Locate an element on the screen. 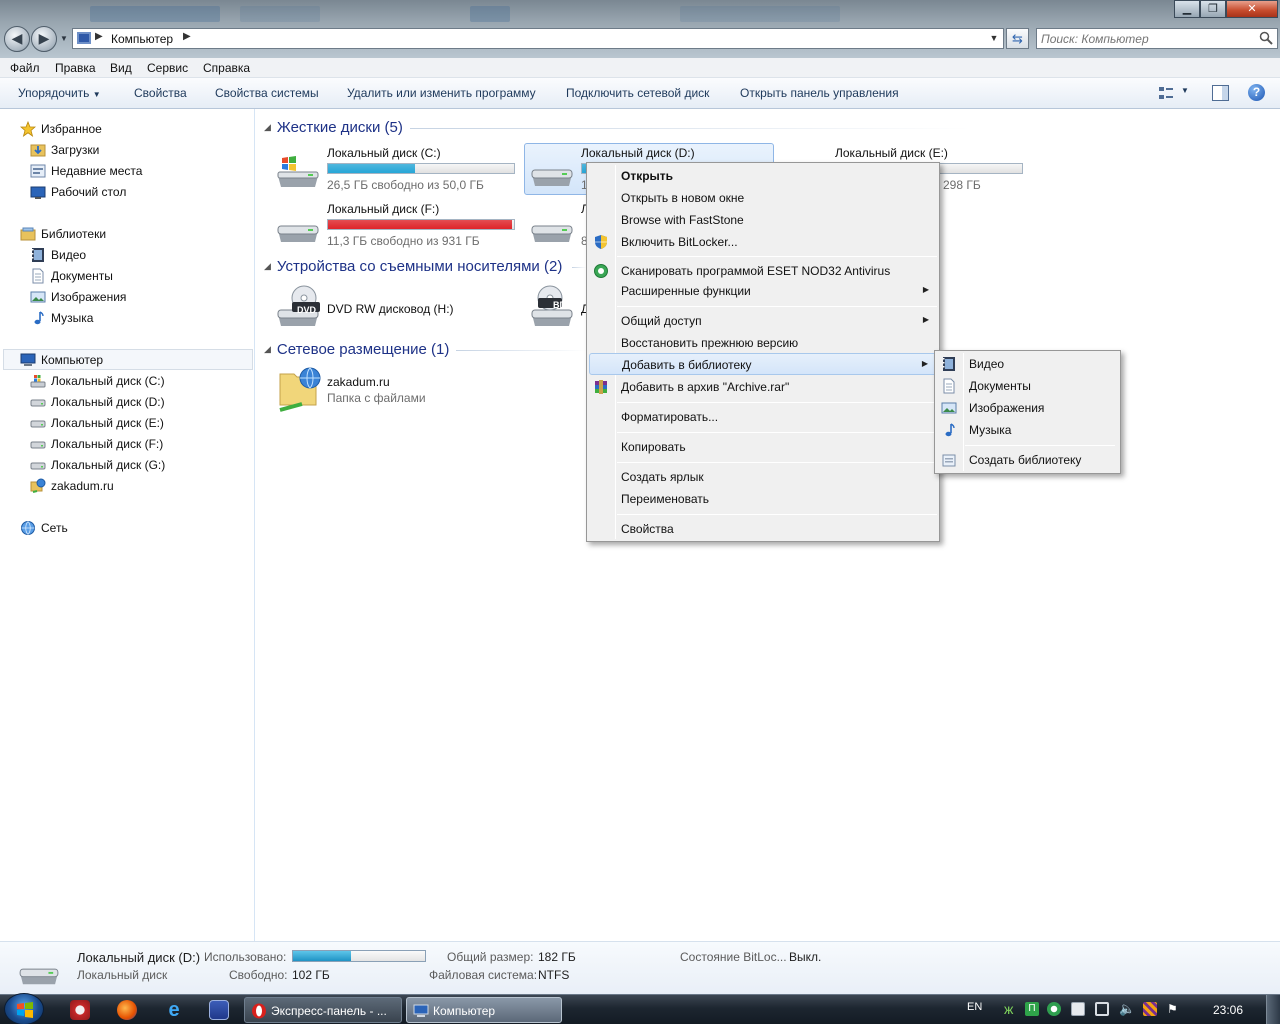 Image resolution: width=1280 pixels, height=1024 pixels. taskbar-explorer: Компьютер is located at coordinates (484, 1010).